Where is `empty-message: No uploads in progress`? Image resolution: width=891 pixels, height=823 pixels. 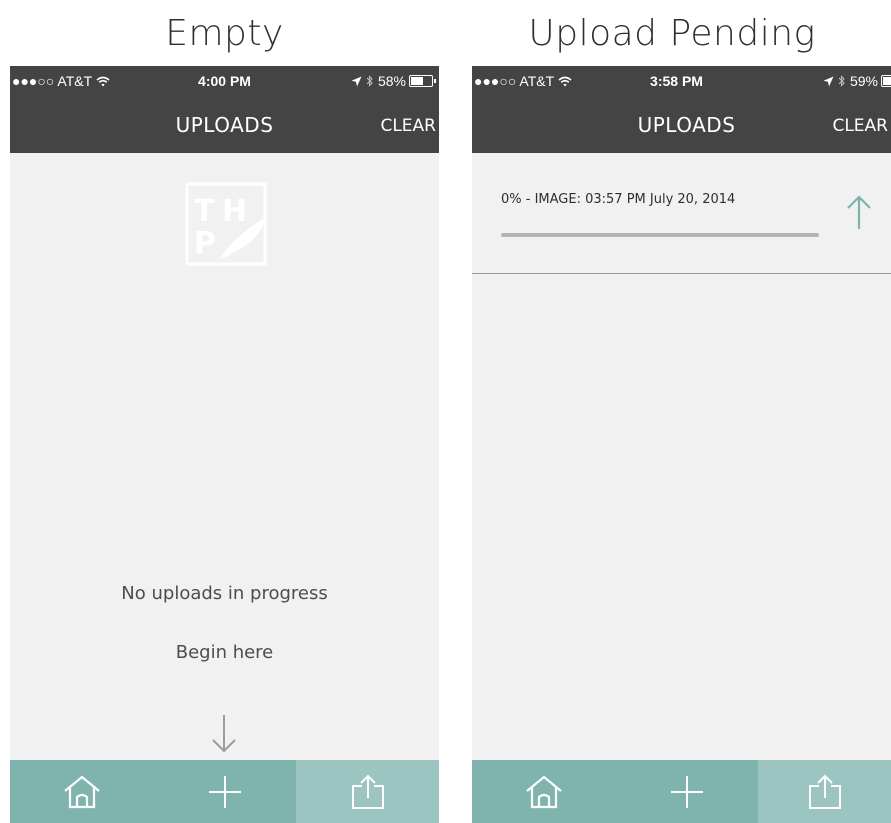 empty-message: No uploads in progress is located at coordinates (224, 593).